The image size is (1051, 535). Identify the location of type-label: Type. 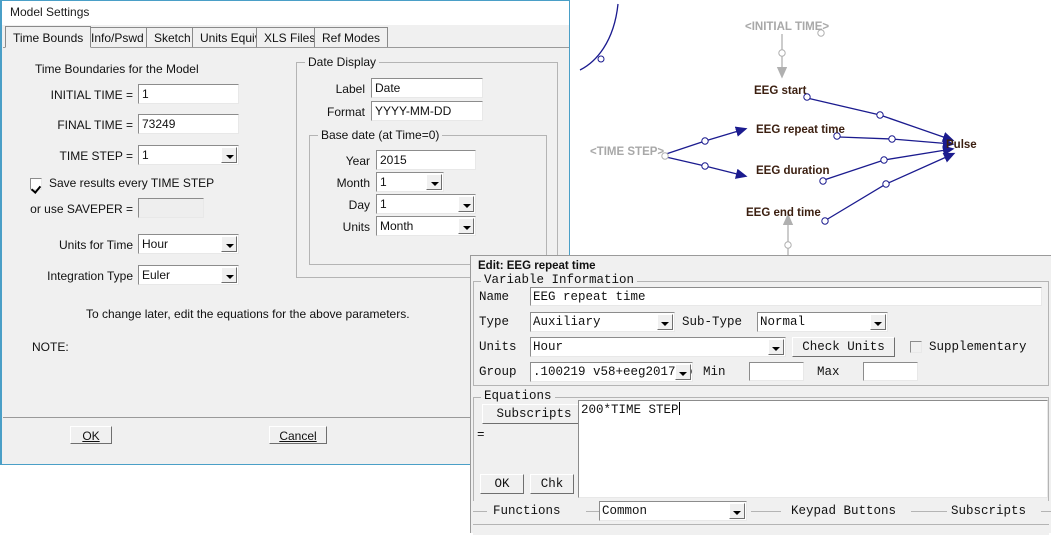
(494, 322).